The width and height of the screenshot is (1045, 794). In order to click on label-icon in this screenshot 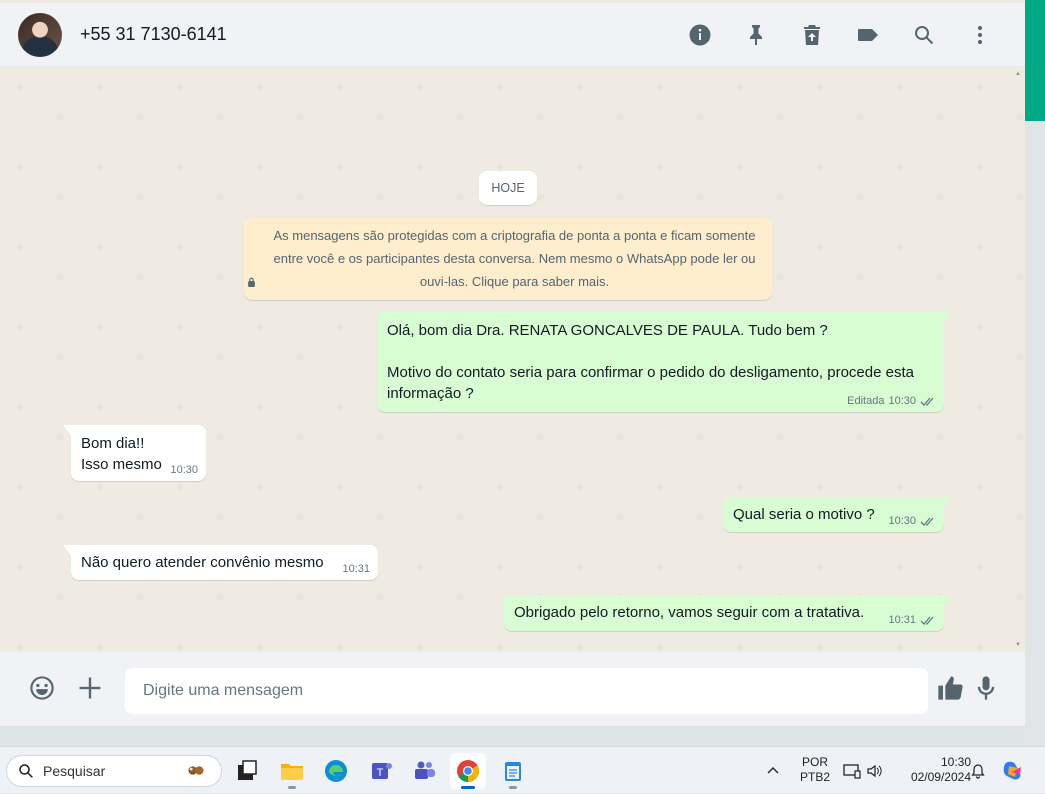, I will do `click(868, 35)`.